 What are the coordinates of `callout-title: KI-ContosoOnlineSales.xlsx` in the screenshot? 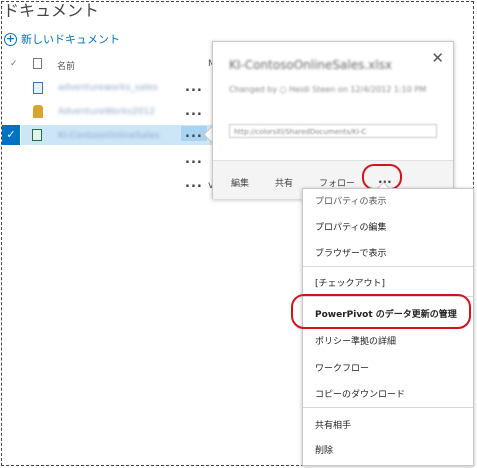 It's located at (310, 65).